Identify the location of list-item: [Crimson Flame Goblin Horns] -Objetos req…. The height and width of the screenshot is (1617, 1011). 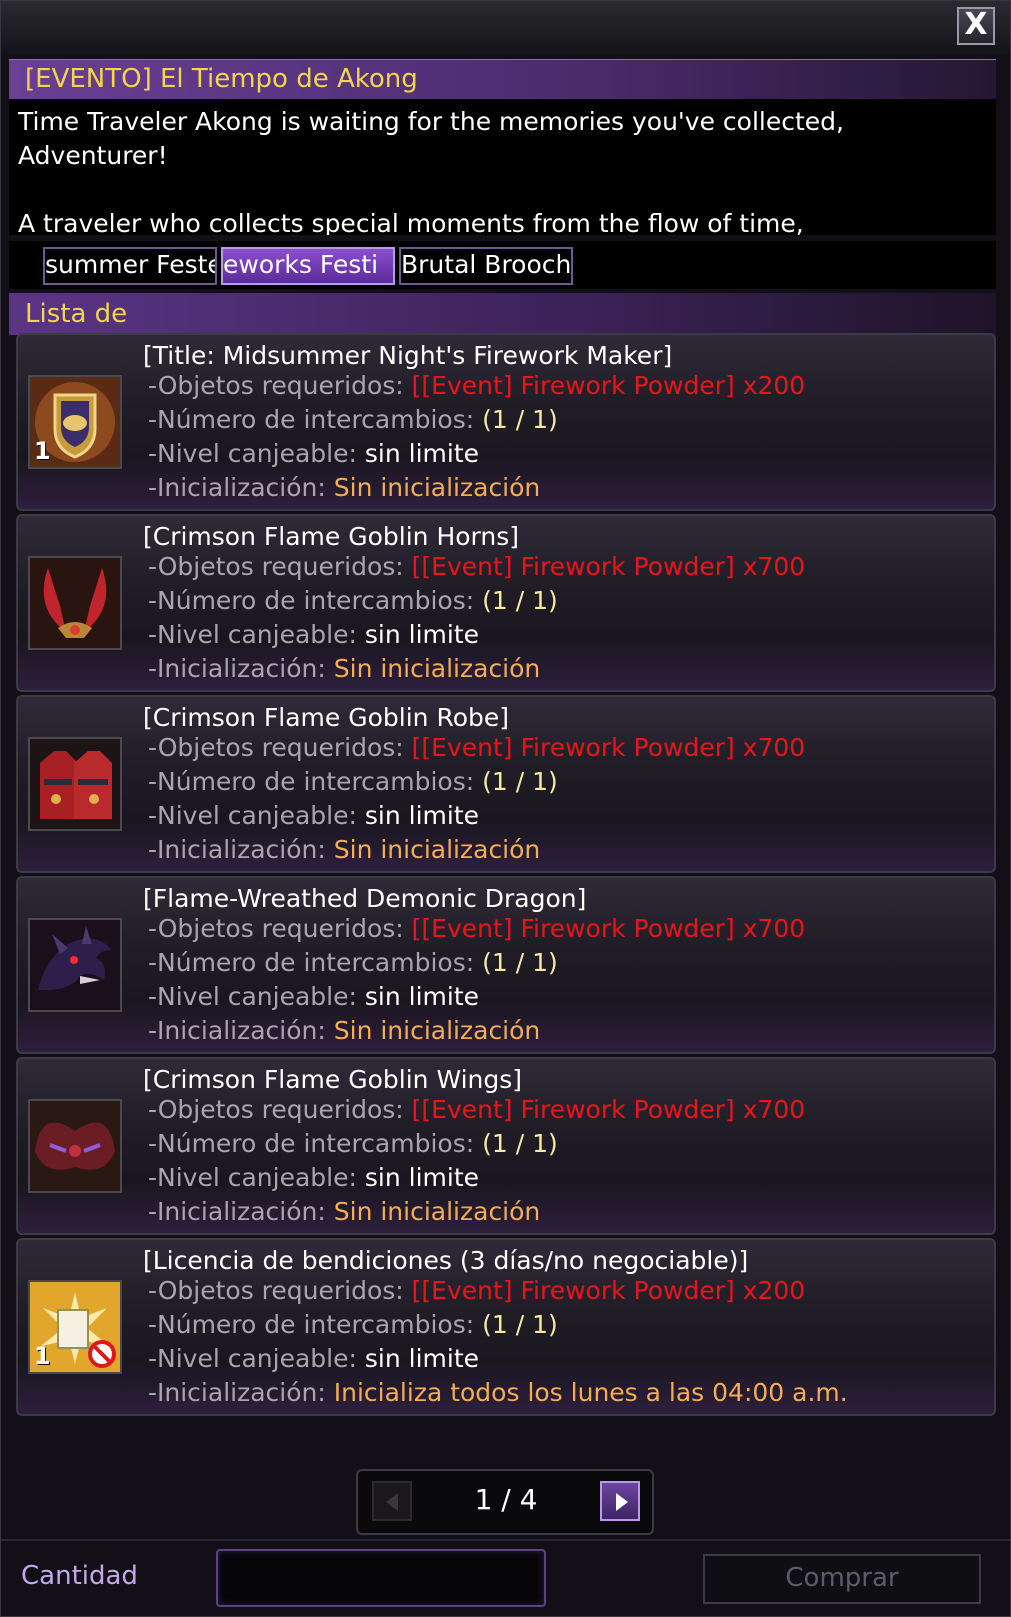
(506, 603).